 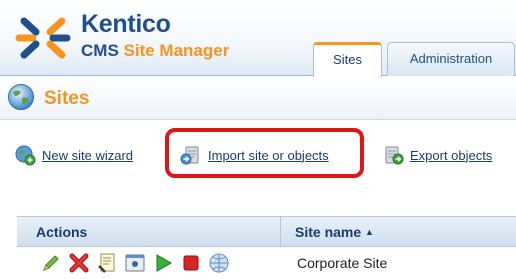 What do you see at coordinates (268, 155) in the screenshot?
I see `import-site-label: Import site or objects` at bounding box center [268, 155].